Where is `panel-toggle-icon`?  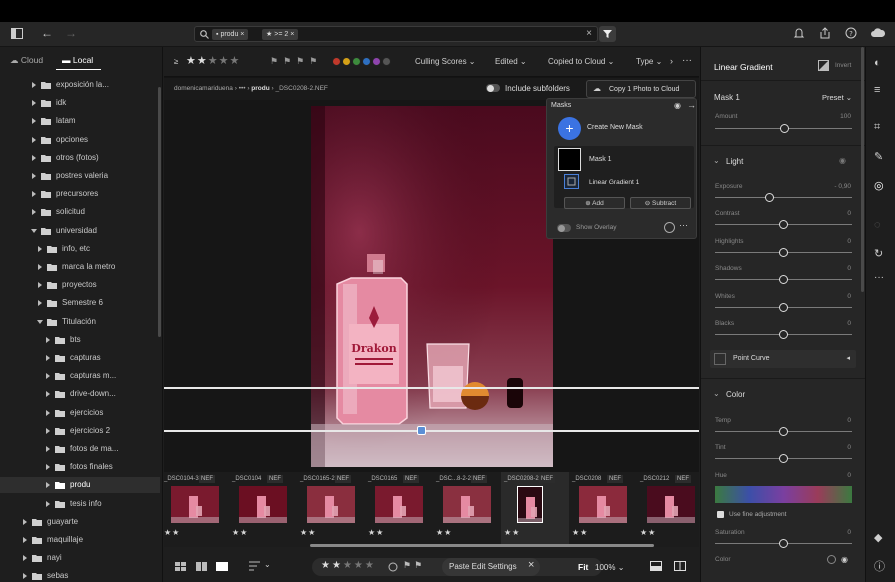 panel-toggle-icon is located at coordinates (17, 33).